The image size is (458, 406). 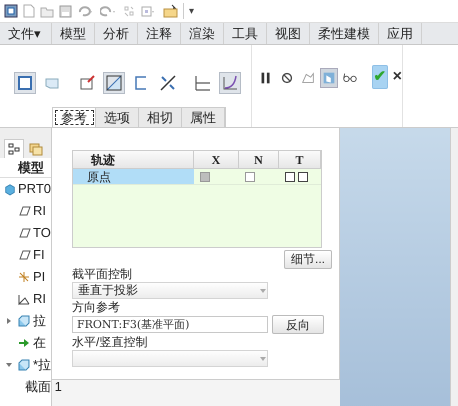 What do you see at coordinates (397, 77) in the screenshot?
I see `cancel-button: ×` at bounding box center [397, 77].